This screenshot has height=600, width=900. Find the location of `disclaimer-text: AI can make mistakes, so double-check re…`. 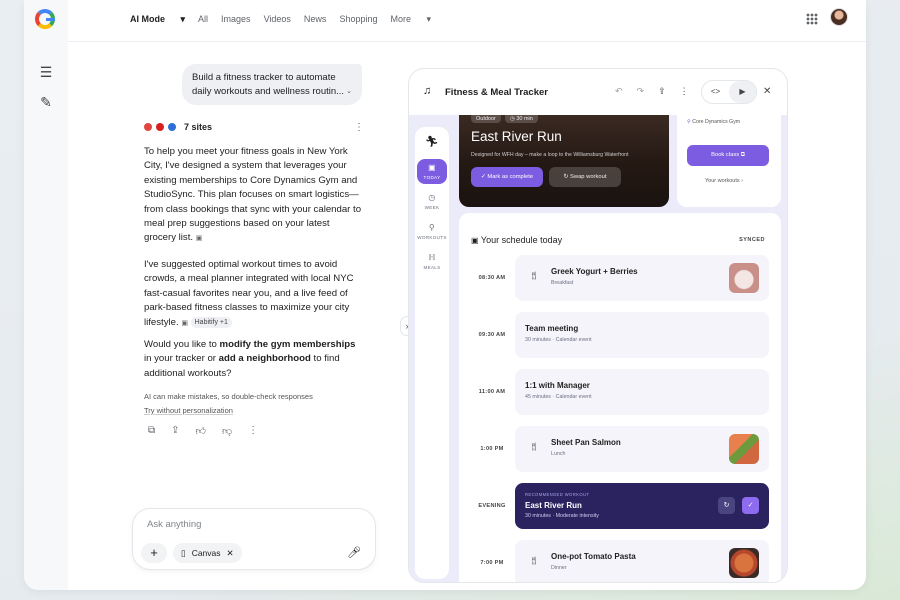

disclaimer-text: AI can make mistakes, so double-check re… is located at coordinates (228, 396).